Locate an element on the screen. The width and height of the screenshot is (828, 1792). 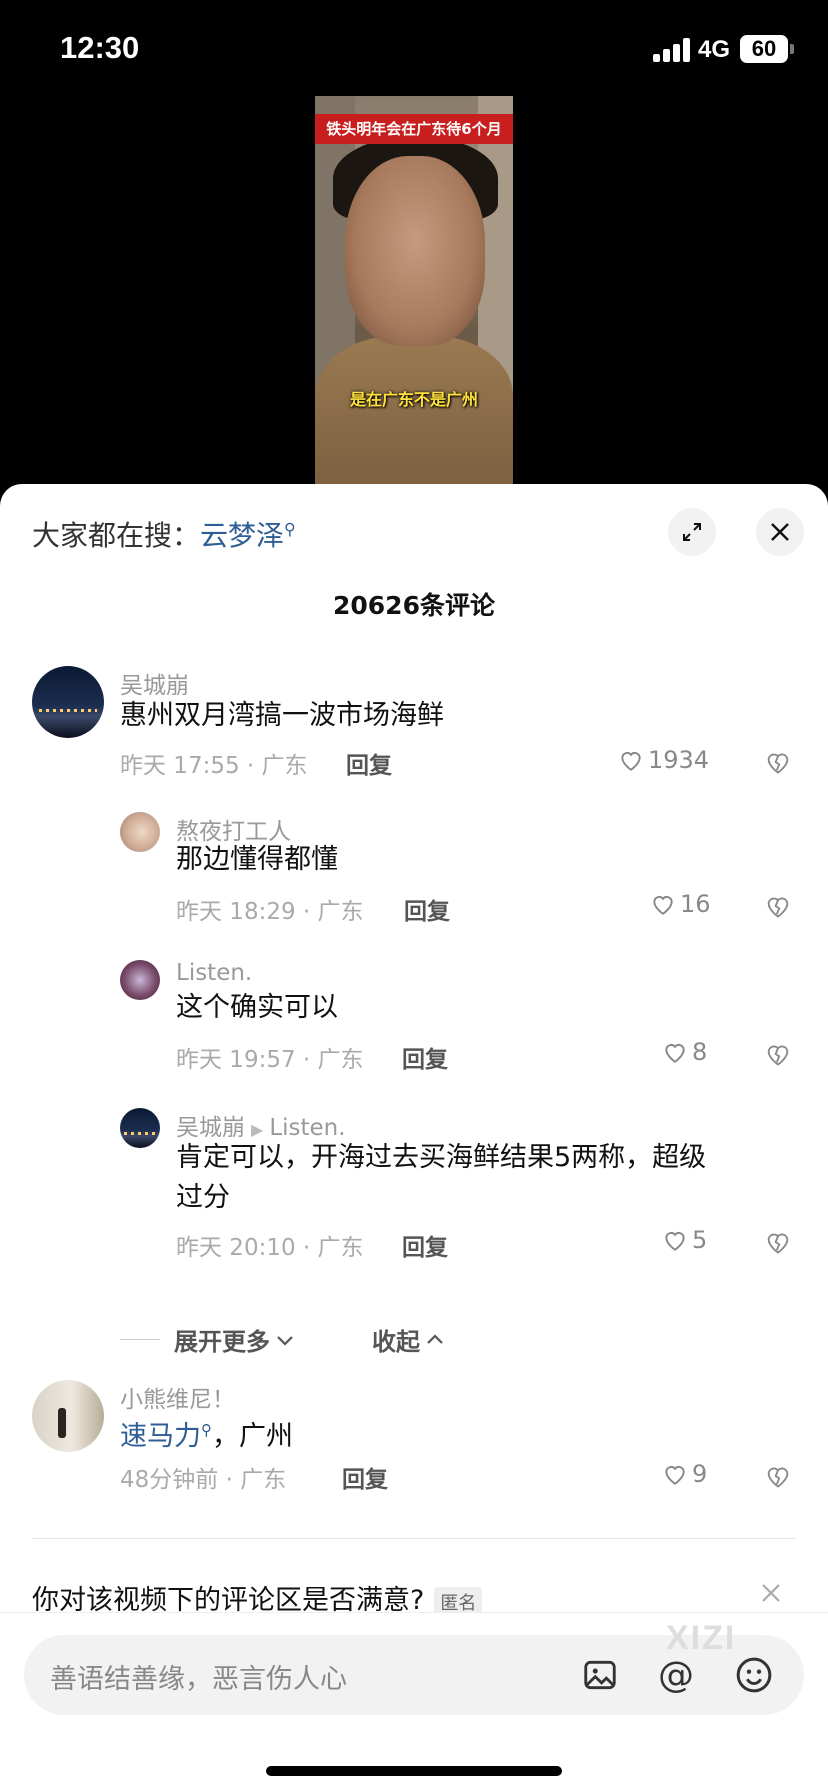
mention-button: @ is located at coordinates (676, 1675).